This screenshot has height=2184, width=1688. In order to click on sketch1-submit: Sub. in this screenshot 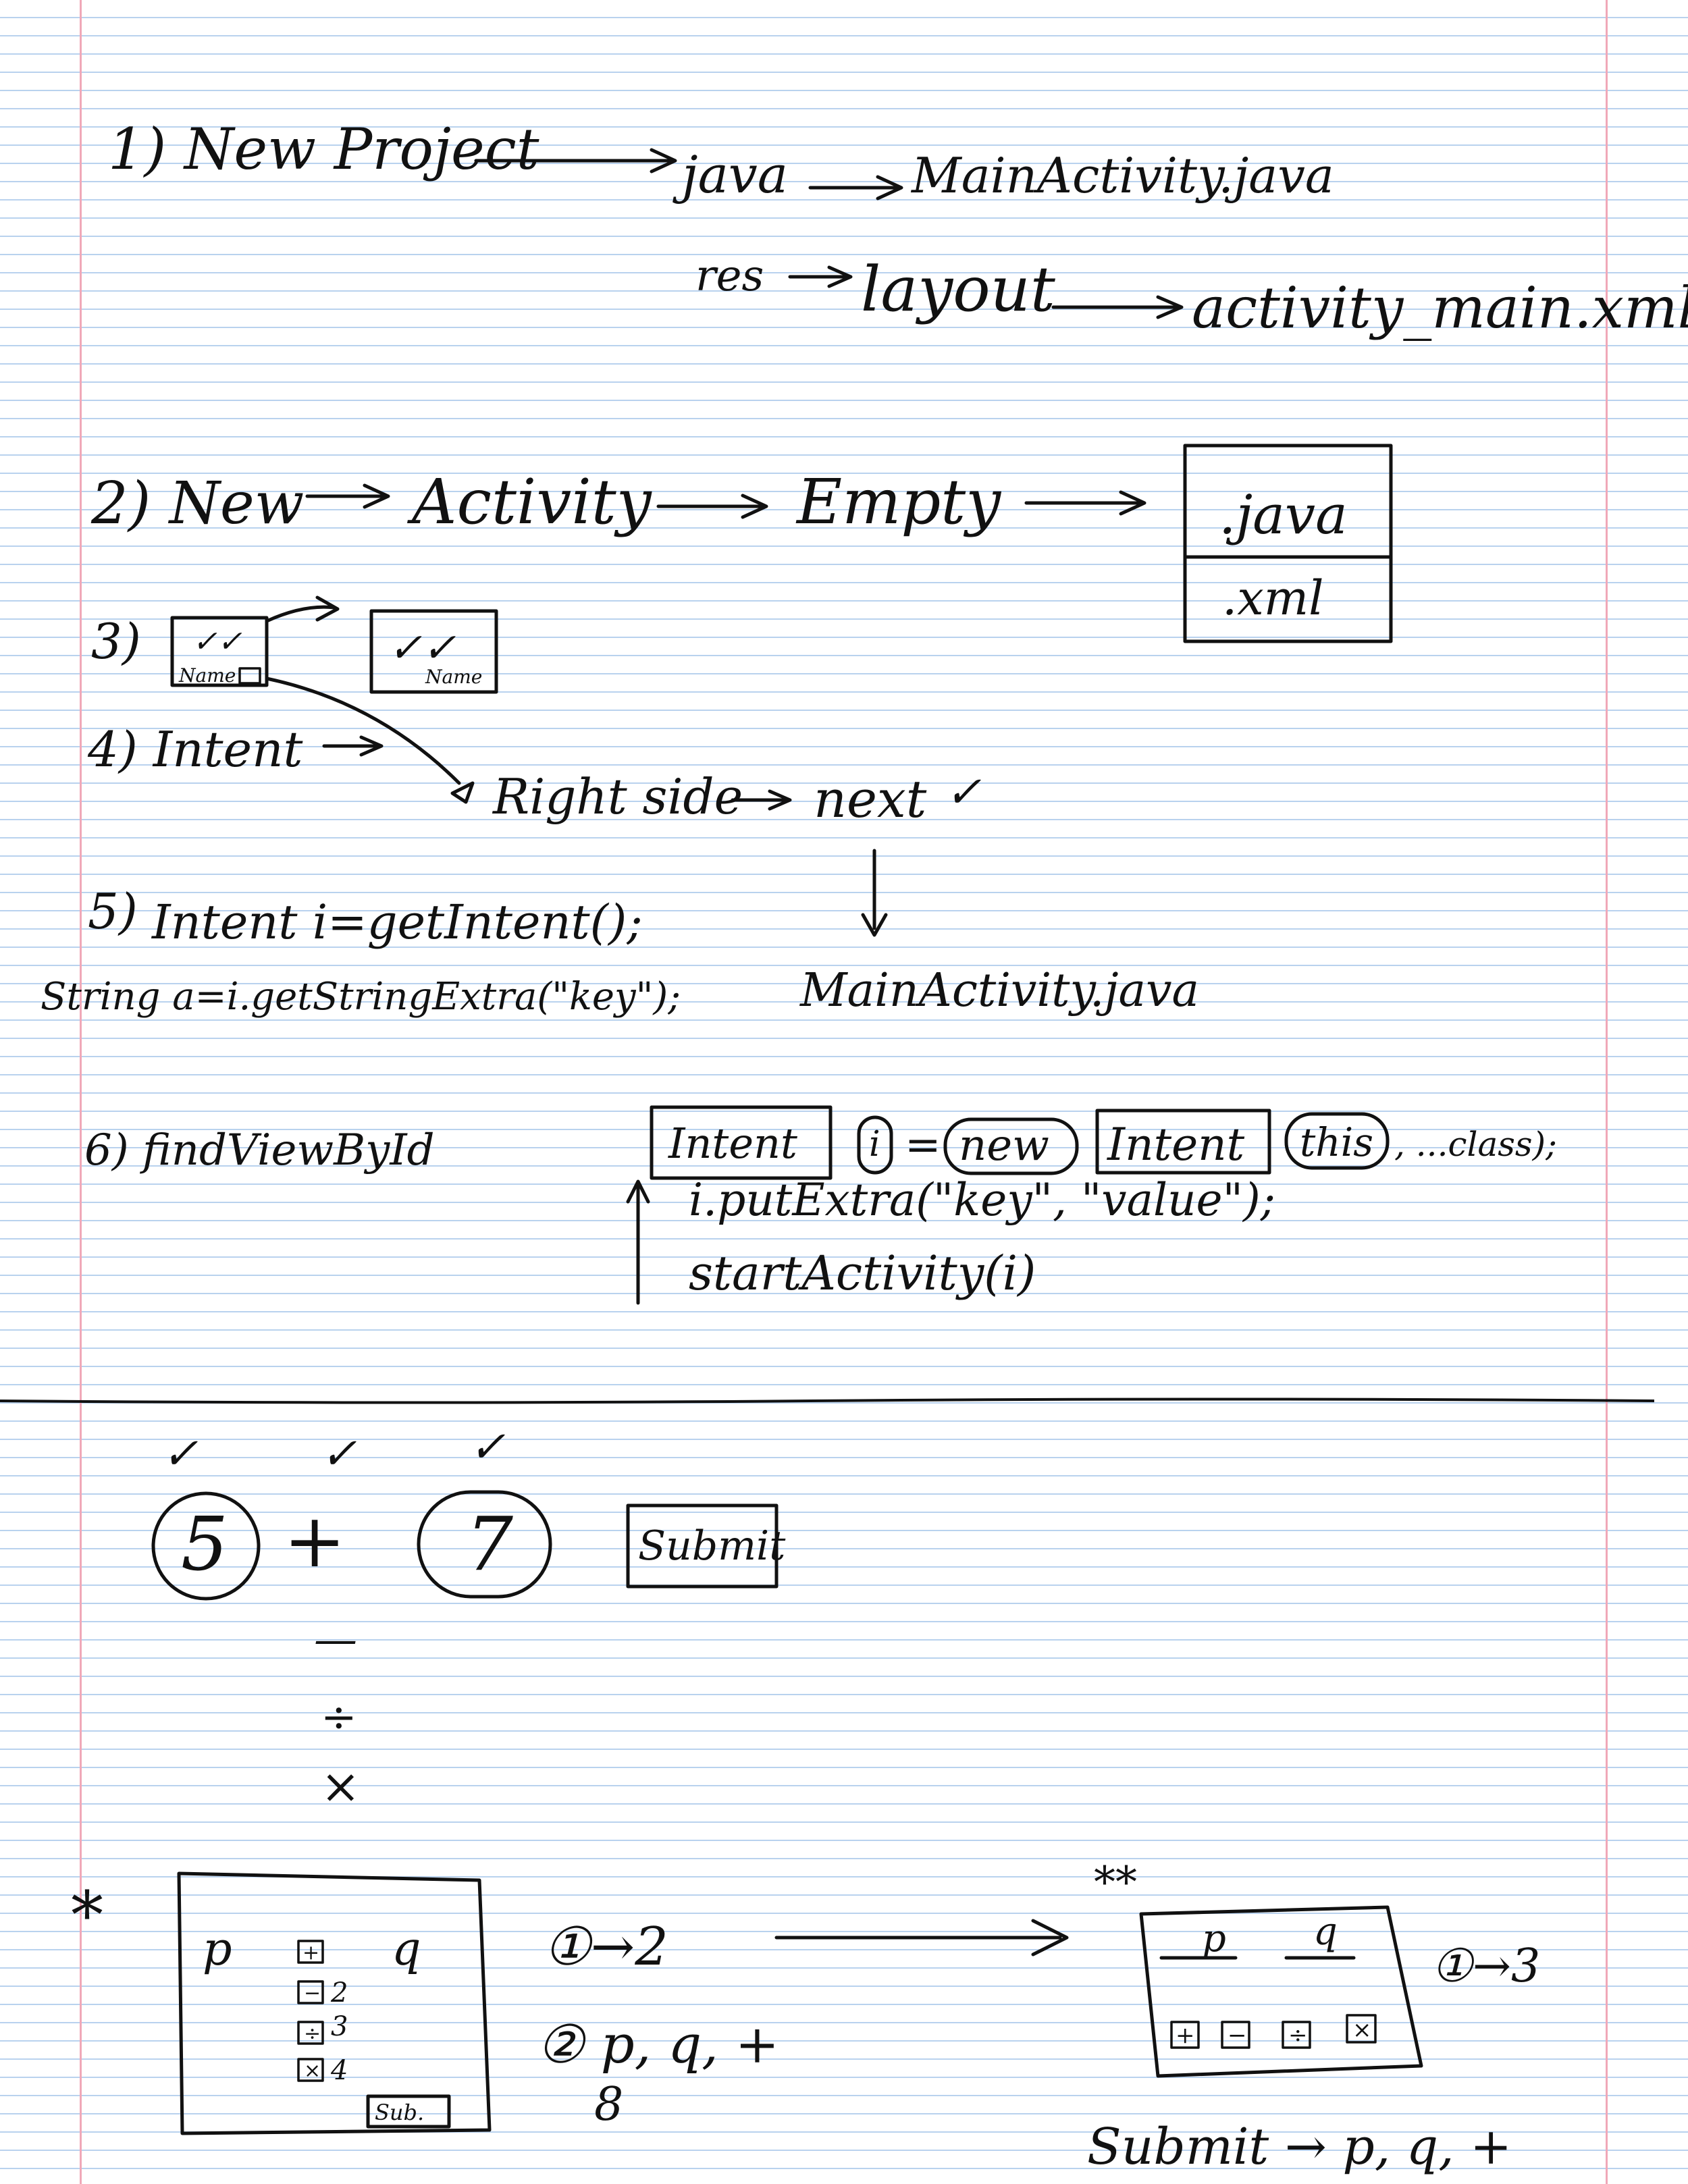, I will do `click(399, 2112)`.